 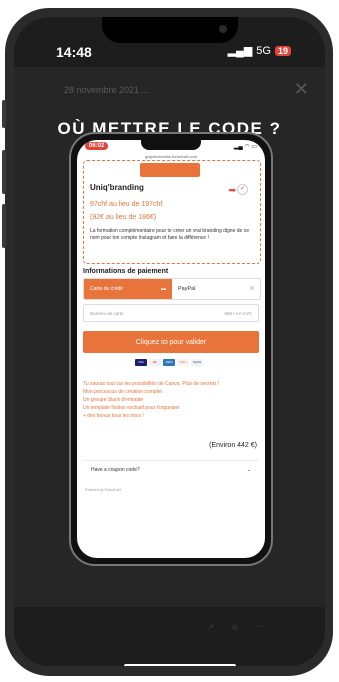 What do you see at coordinates (170, 170) in the screenshot?
I see `offer-image` at bounding box center [170, 170].